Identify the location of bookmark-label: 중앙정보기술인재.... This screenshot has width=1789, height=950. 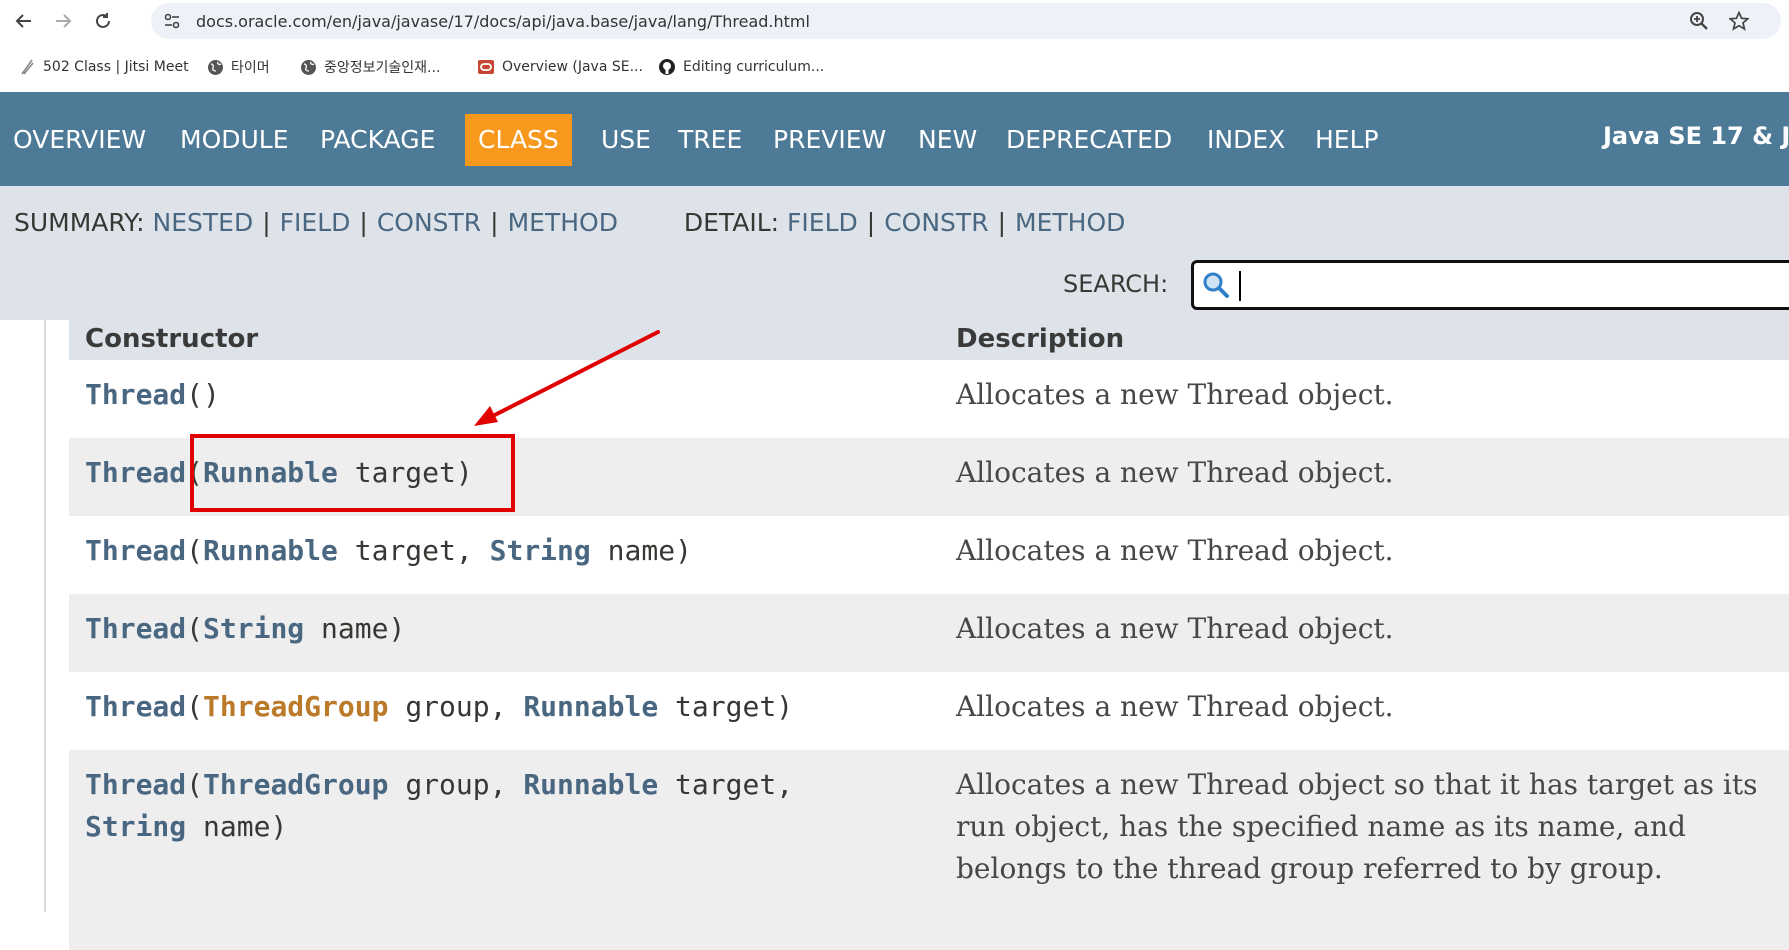
(382, 68).